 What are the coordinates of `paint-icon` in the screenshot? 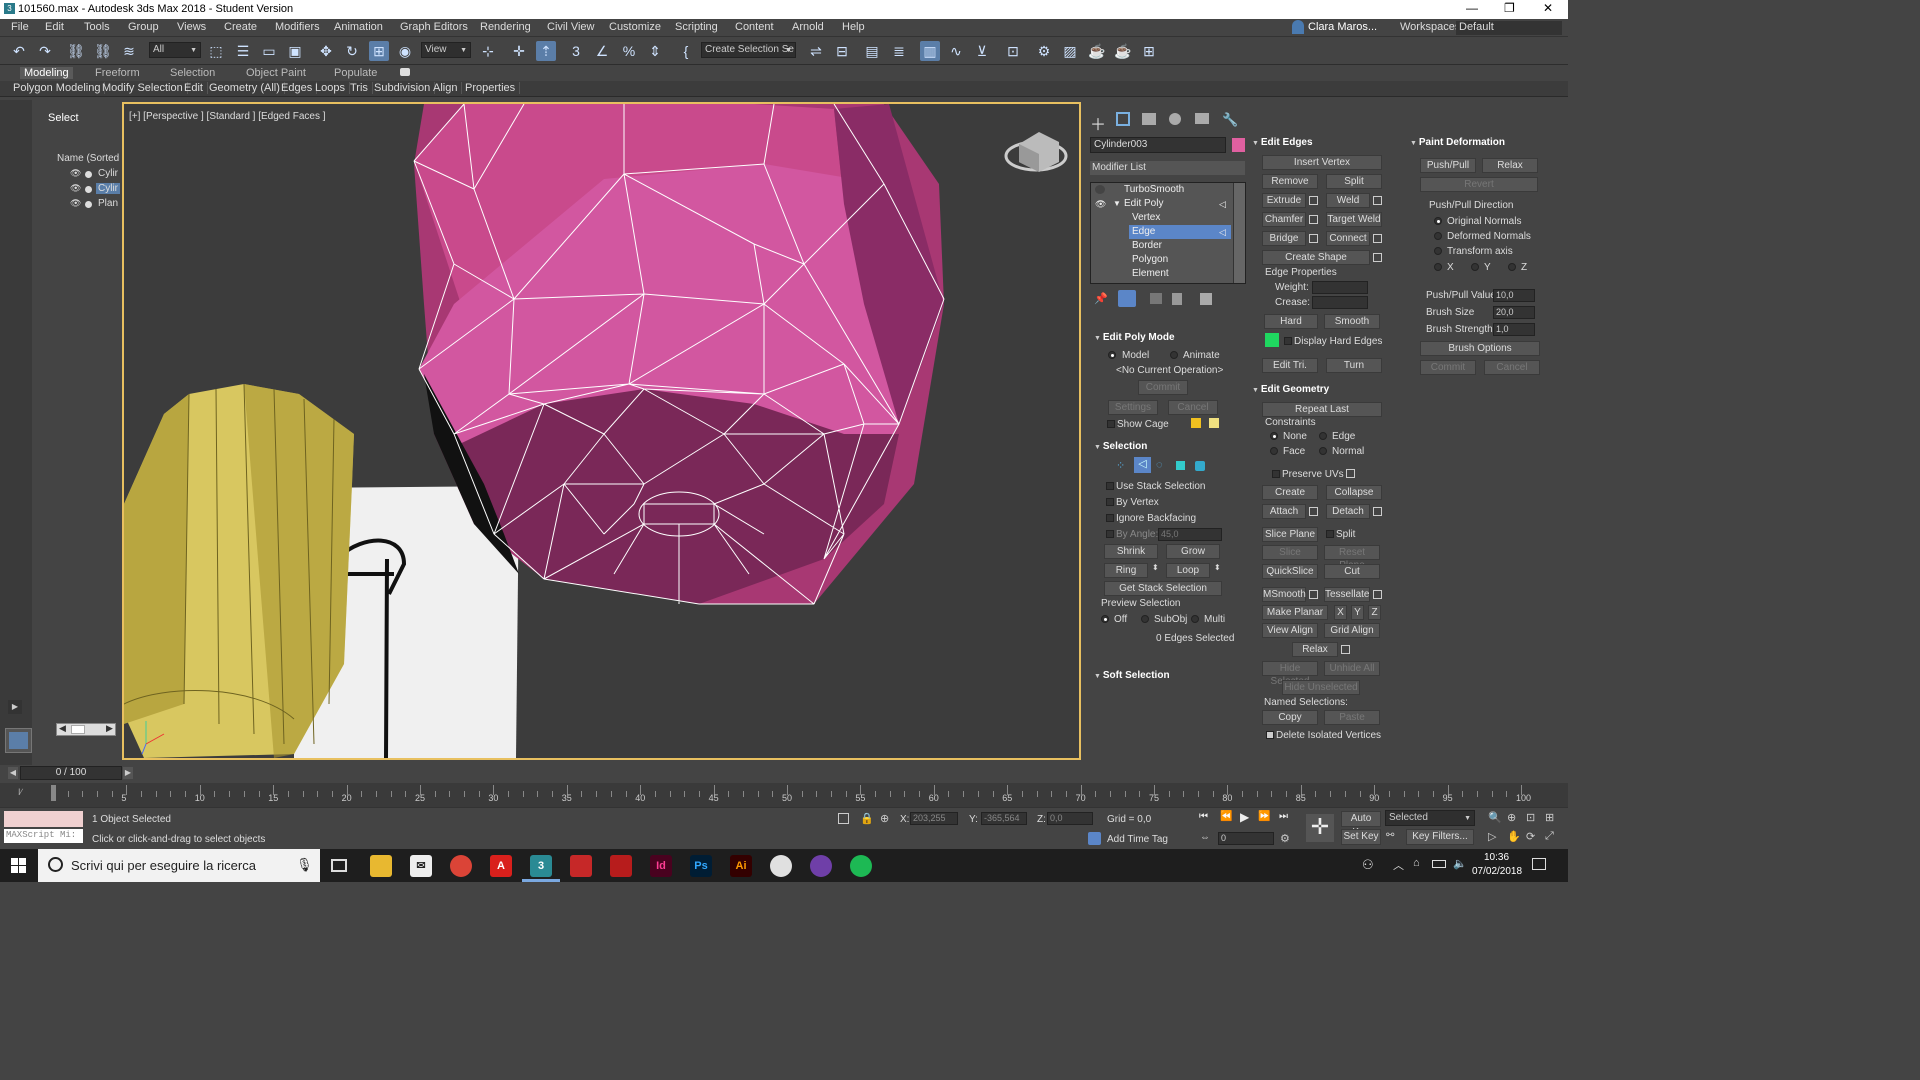 It's located at (781, 866).